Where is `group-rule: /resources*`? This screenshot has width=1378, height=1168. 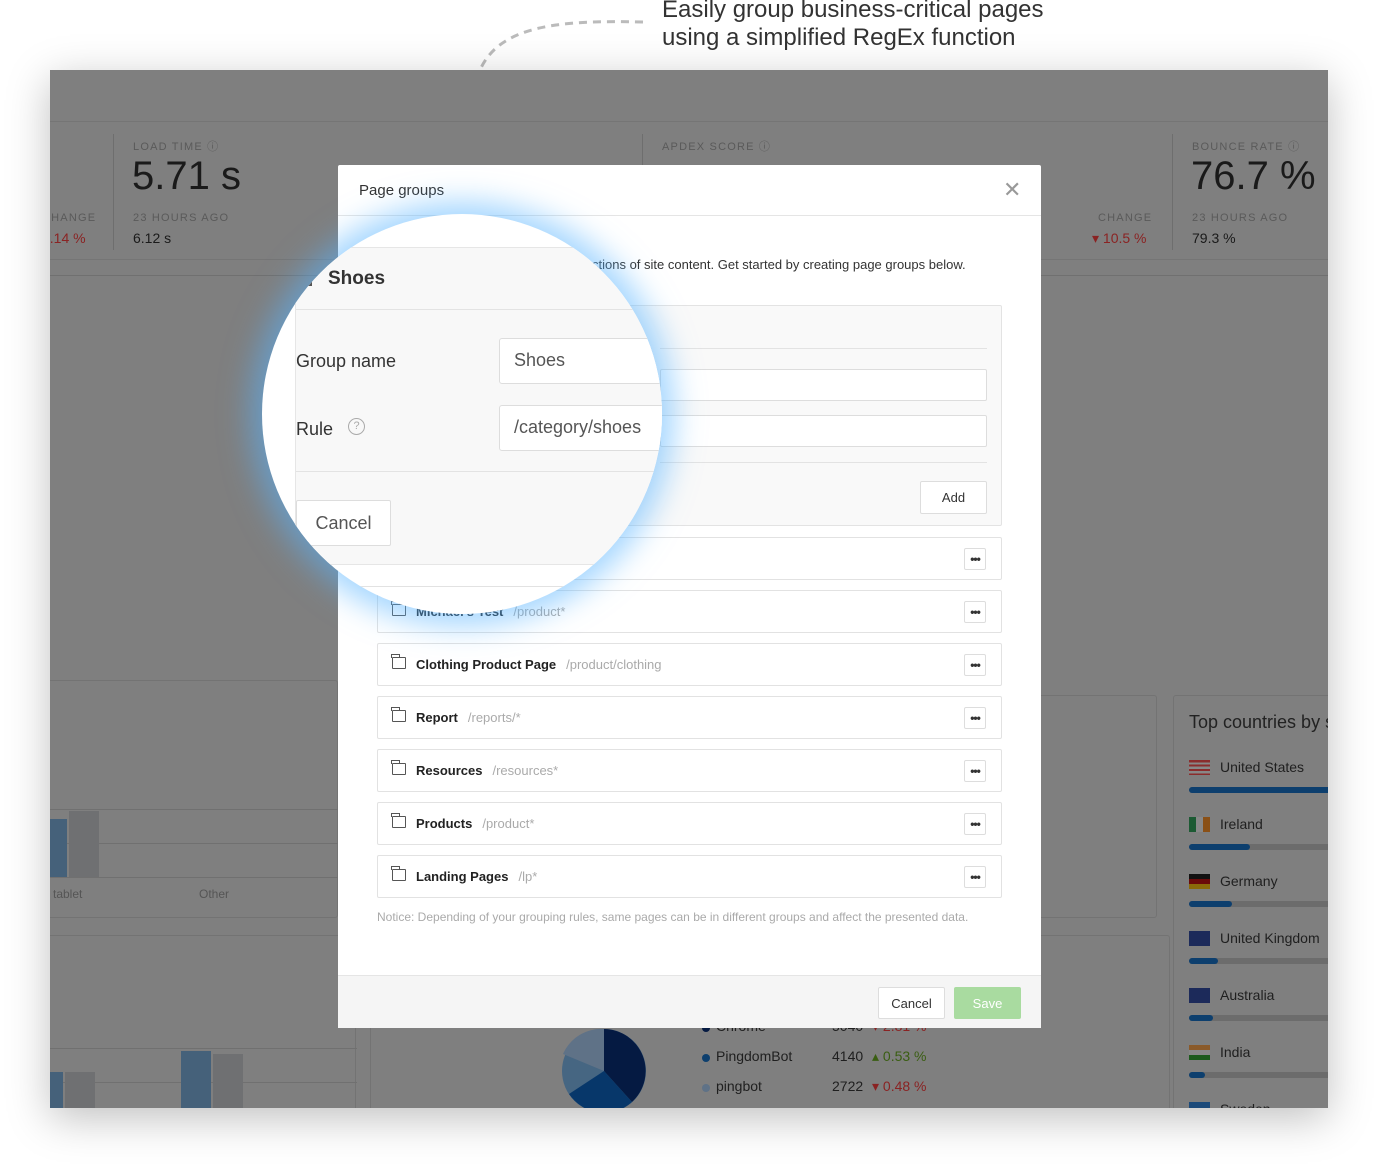
group-rule: /resources* is located at coordinates (525, 770).